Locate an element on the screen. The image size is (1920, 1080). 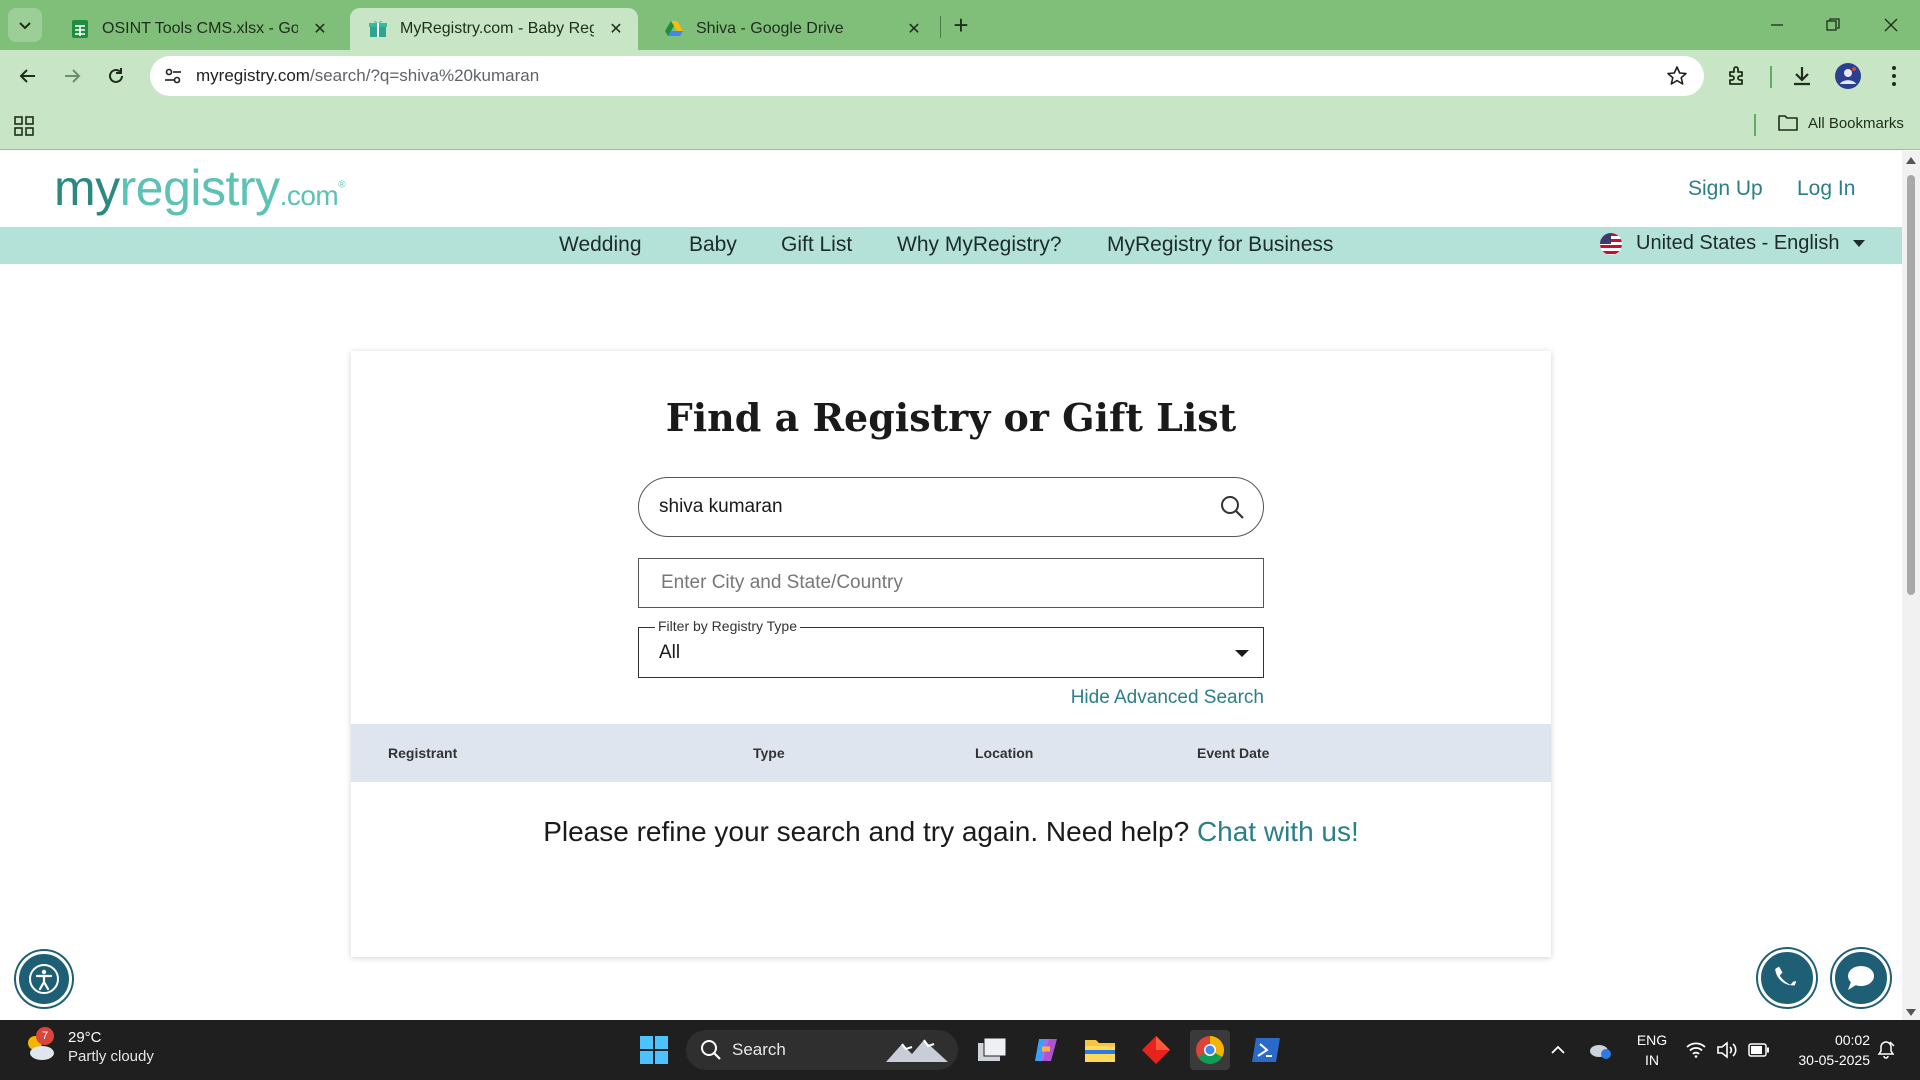
chat-with-us-link: Chat with us! is located at coordinates (1278, 831).